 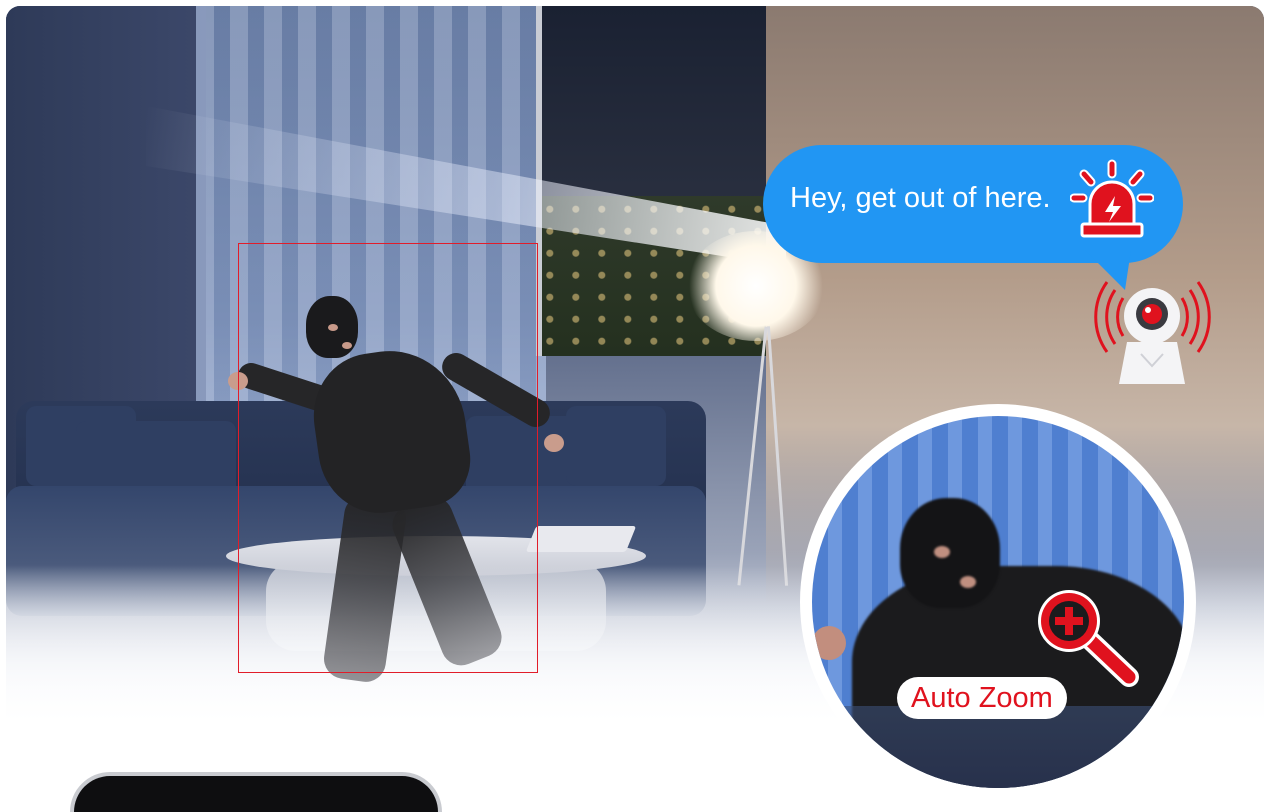 What do you see at coordinates (388, 458) in the screenshot?
I see `motion-detection-box` at bounding box center [388, 458].